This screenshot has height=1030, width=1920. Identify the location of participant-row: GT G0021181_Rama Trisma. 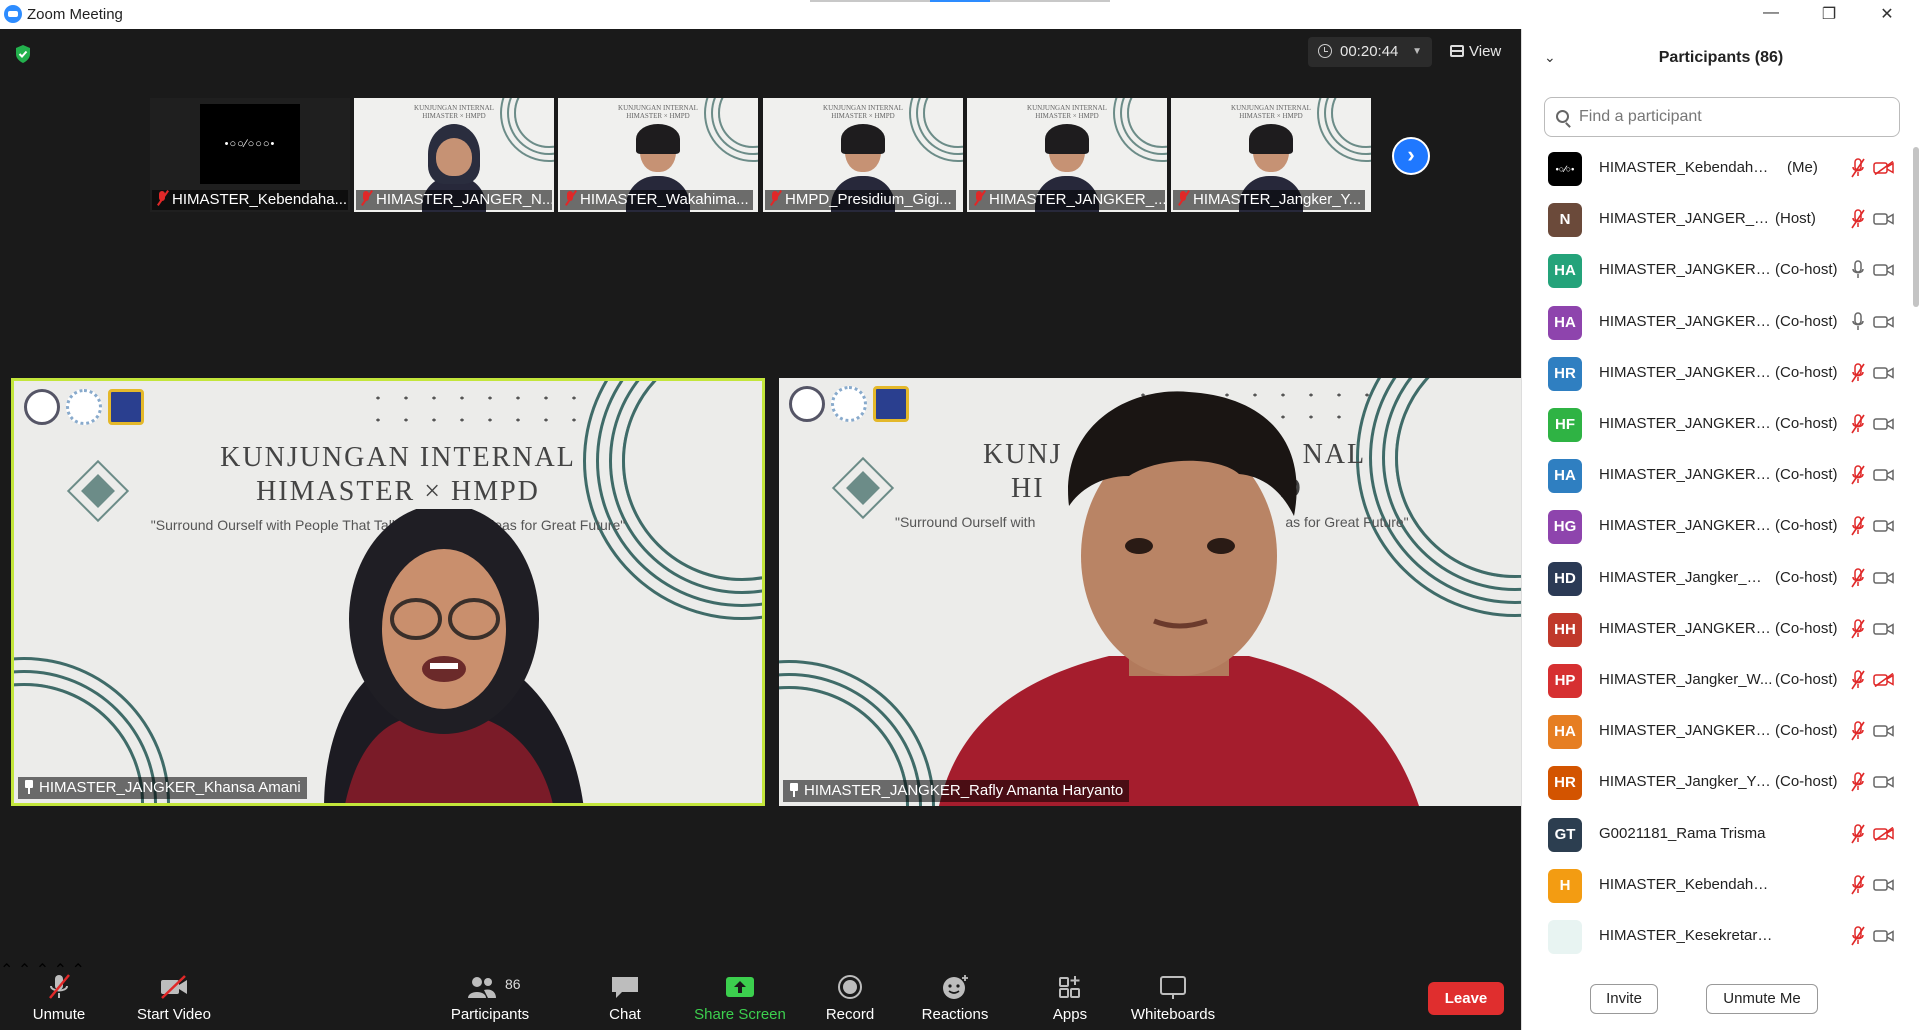
(1717, 834).